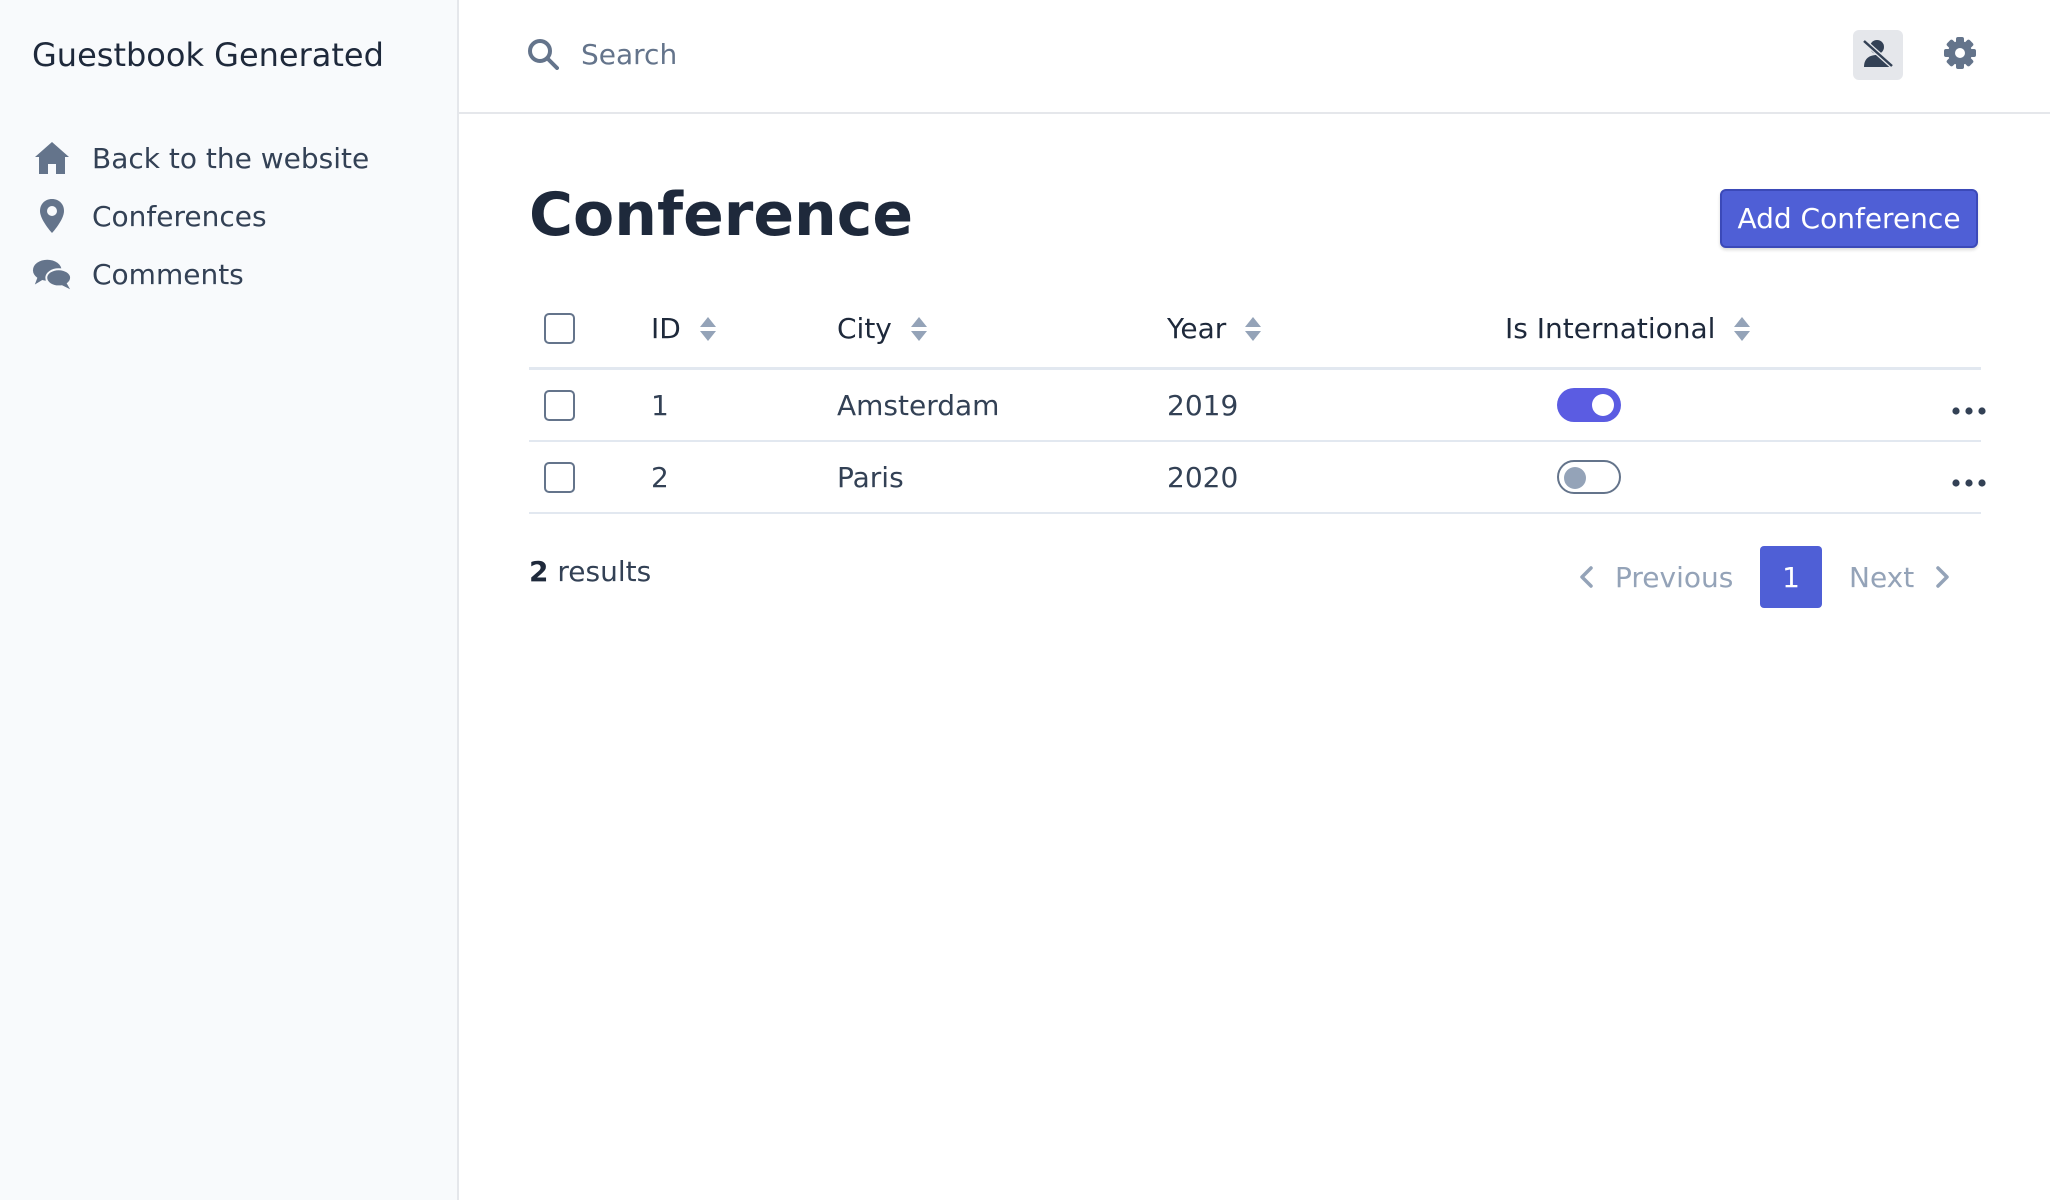 This screenshot has height=1200, width=2050. Describe the element at coordinates (168, 274) in the screenshot. I see `sidebar-item-label: Comments` at that location.